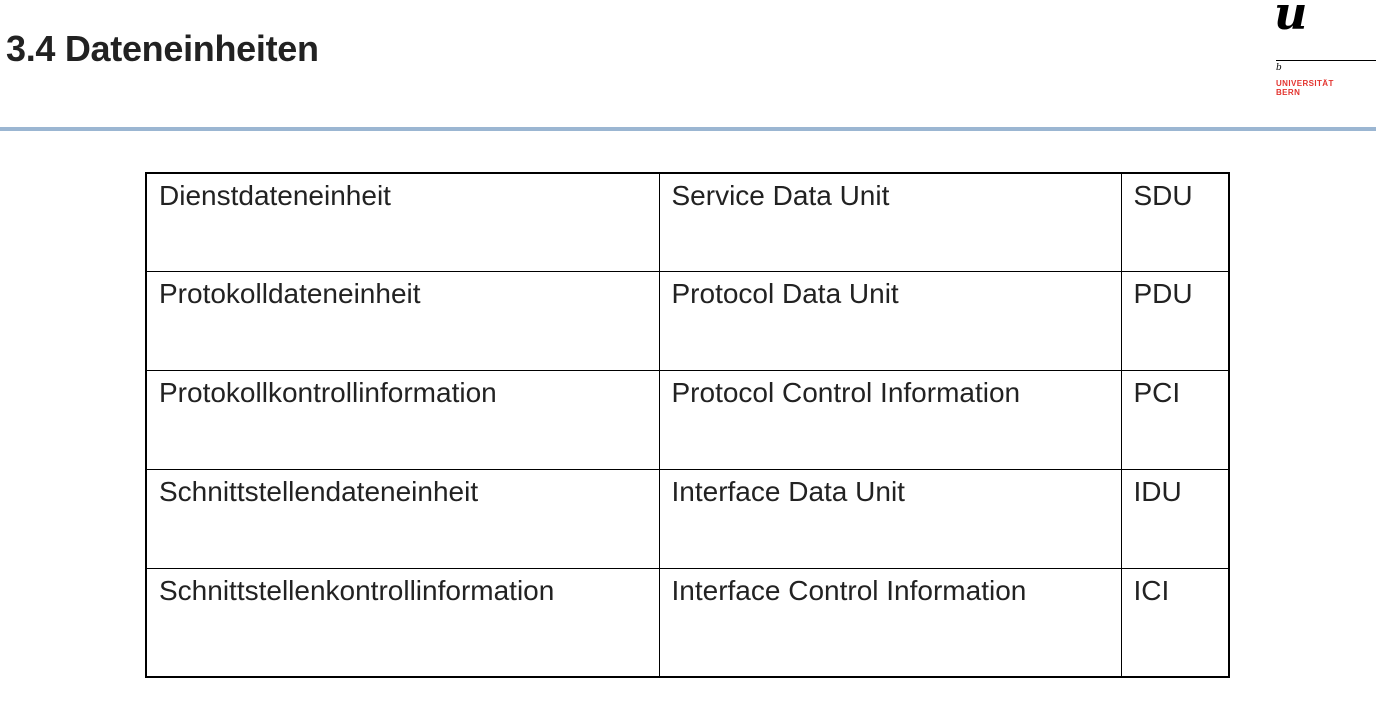 The height and width of the screenshot is (718, 1376). What do you see at coordinates (890, 420) in the screenshot?
I see `english-term-cell: Protocol Control Information` at bounding box center [890, 420].